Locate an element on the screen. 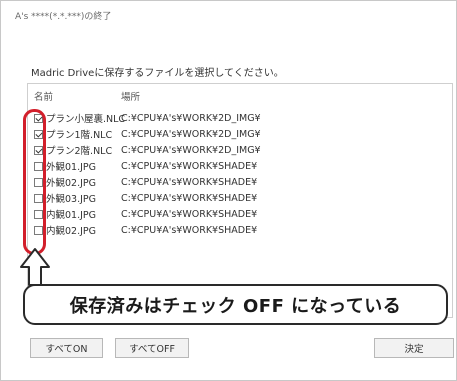  file-row: プラン1階.NLC C:¥CPU¥A's¥WORK¥2D_IMG¥ is located at coordinates (234, 134).